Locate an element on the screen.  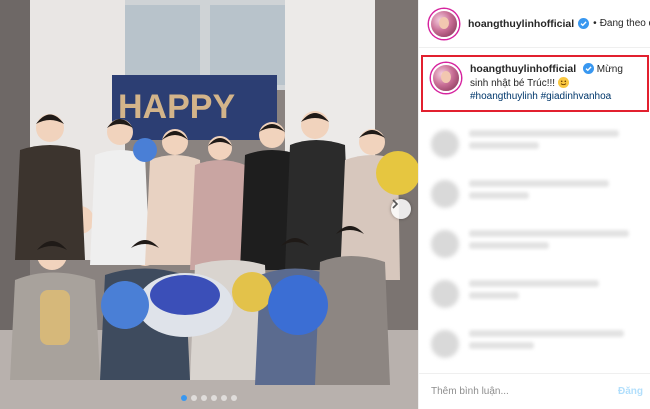
chevron-right-icon is located at coordinates (395, 204).